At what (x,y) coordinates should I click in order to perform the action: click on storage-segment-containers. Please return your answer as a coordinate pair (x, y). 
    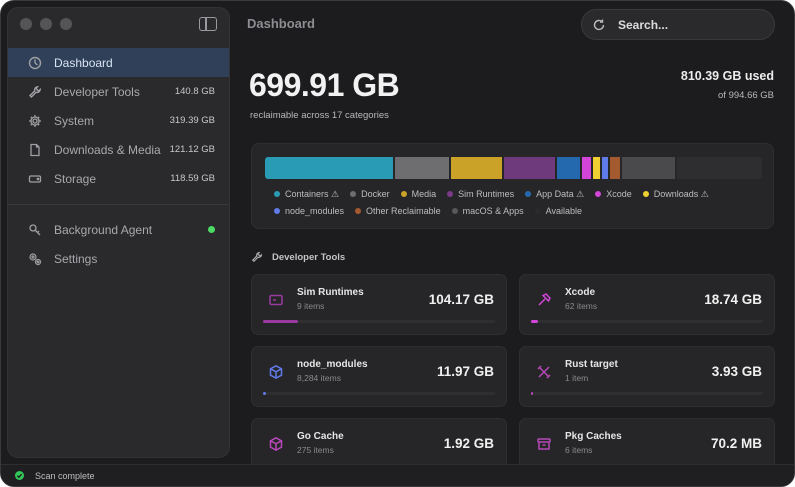
    Looking at the image, I should click on (329, 168).